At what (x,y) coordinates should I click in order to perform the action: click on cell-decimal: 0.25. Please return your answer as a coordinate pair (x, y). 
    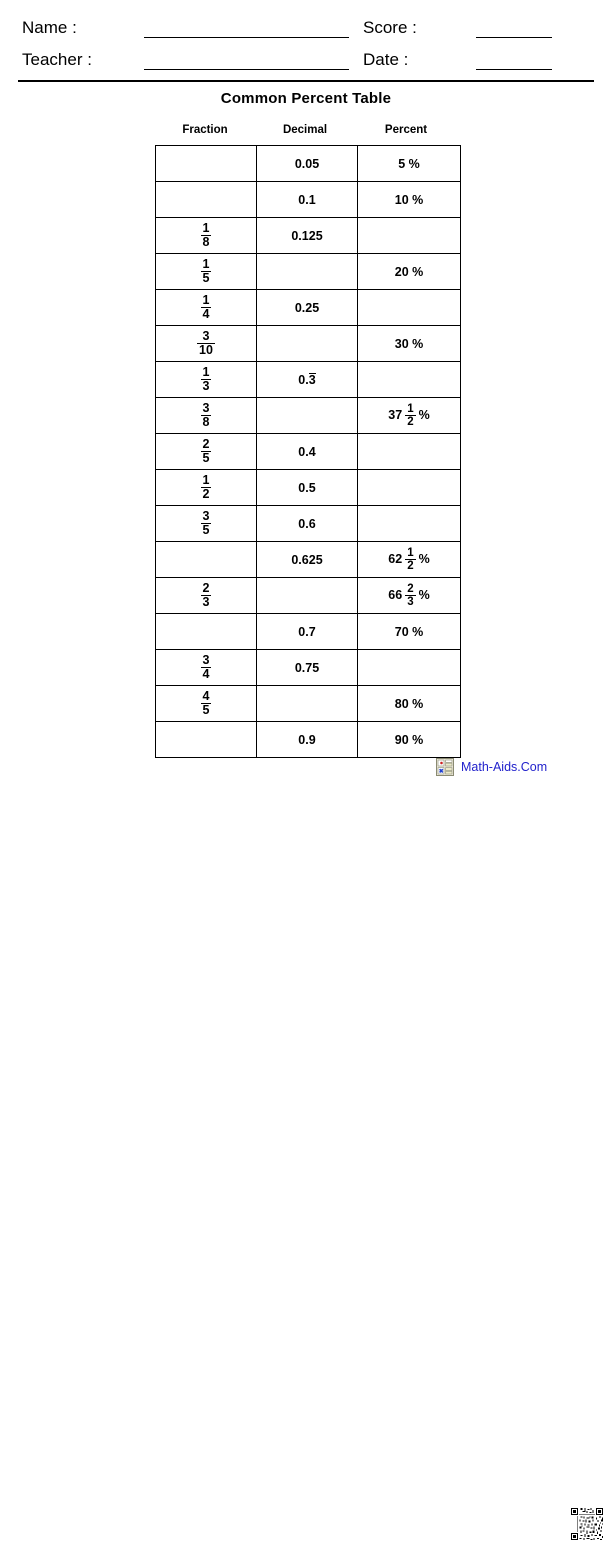
    Looking at the image, I should click on (307, 307).